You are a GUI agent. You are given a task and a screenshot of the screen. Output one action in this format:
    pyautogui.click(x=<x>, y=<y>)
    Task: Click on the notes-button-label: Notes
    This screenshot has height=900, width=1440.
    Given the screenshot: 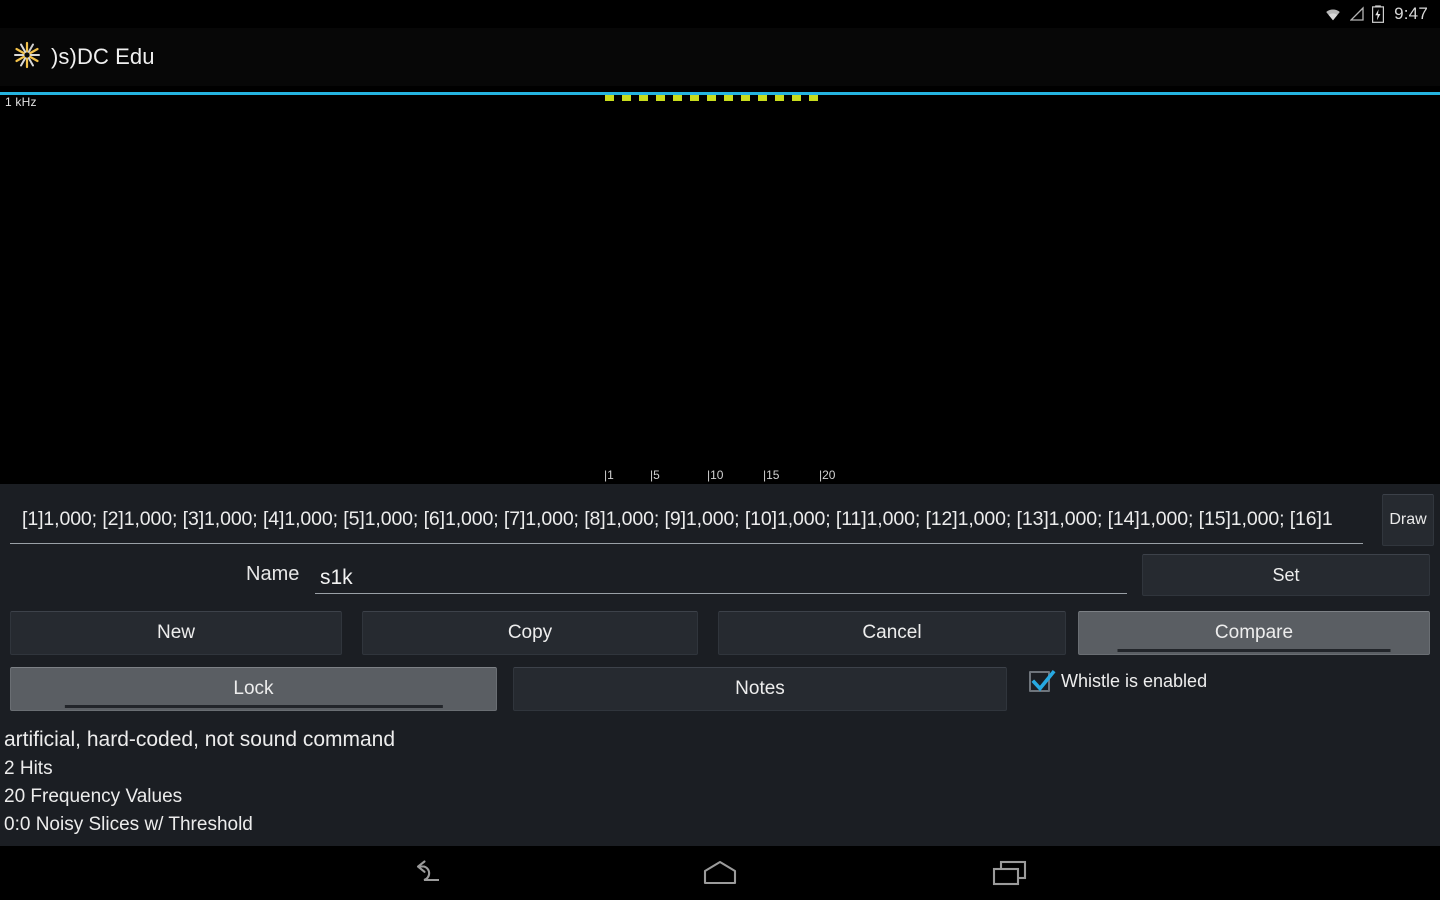 What is the action you would take?
    pyautogui.click(x=760, y=688)
    